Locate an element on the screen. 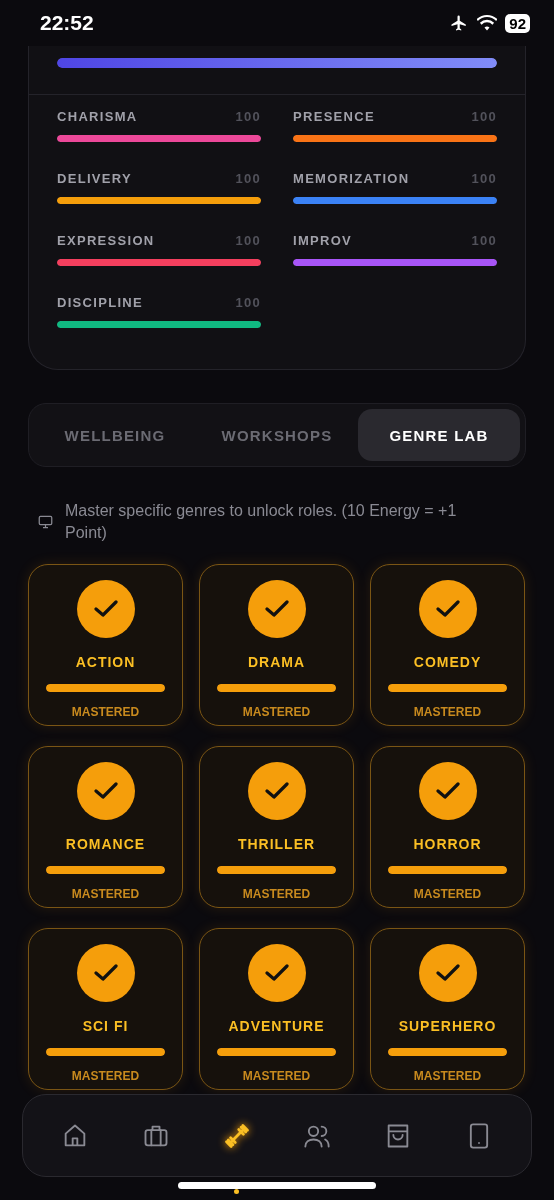 Image resolution: width=554 pixels, height=1200 pixels. battery-level: 92 is located at coordinates (517, 23).